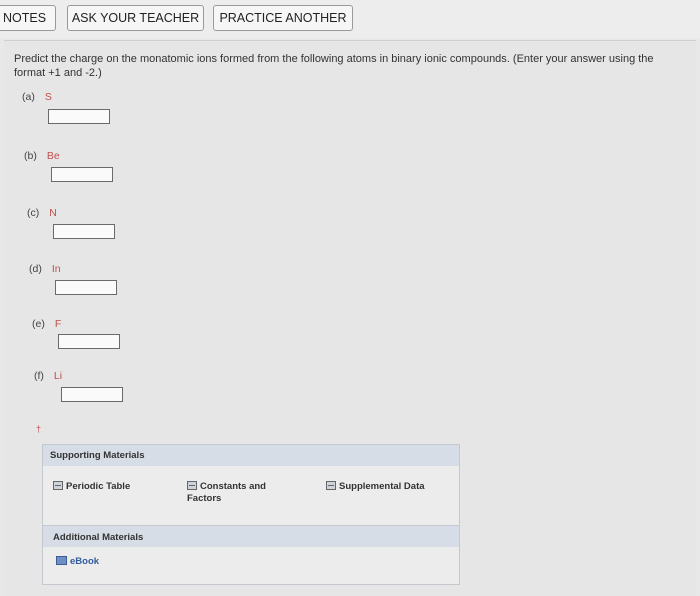 This screenshot has width=700, height=596. What do you see at coordinates (28, 18) in the screenshot?
I see `notes-button: NOTES` at bounding box center [28, 18].